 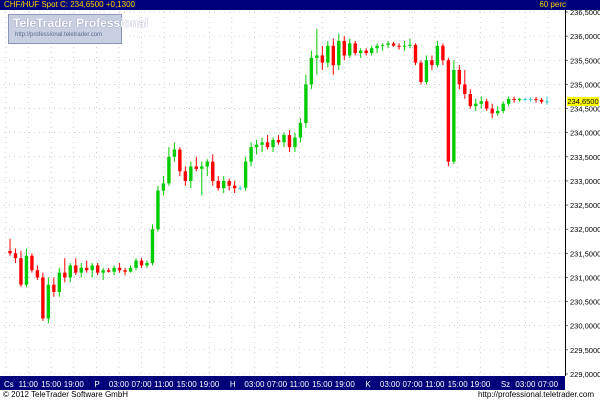 I want to click on last-price-badge: 234,6500, so click(x=583, y=101).